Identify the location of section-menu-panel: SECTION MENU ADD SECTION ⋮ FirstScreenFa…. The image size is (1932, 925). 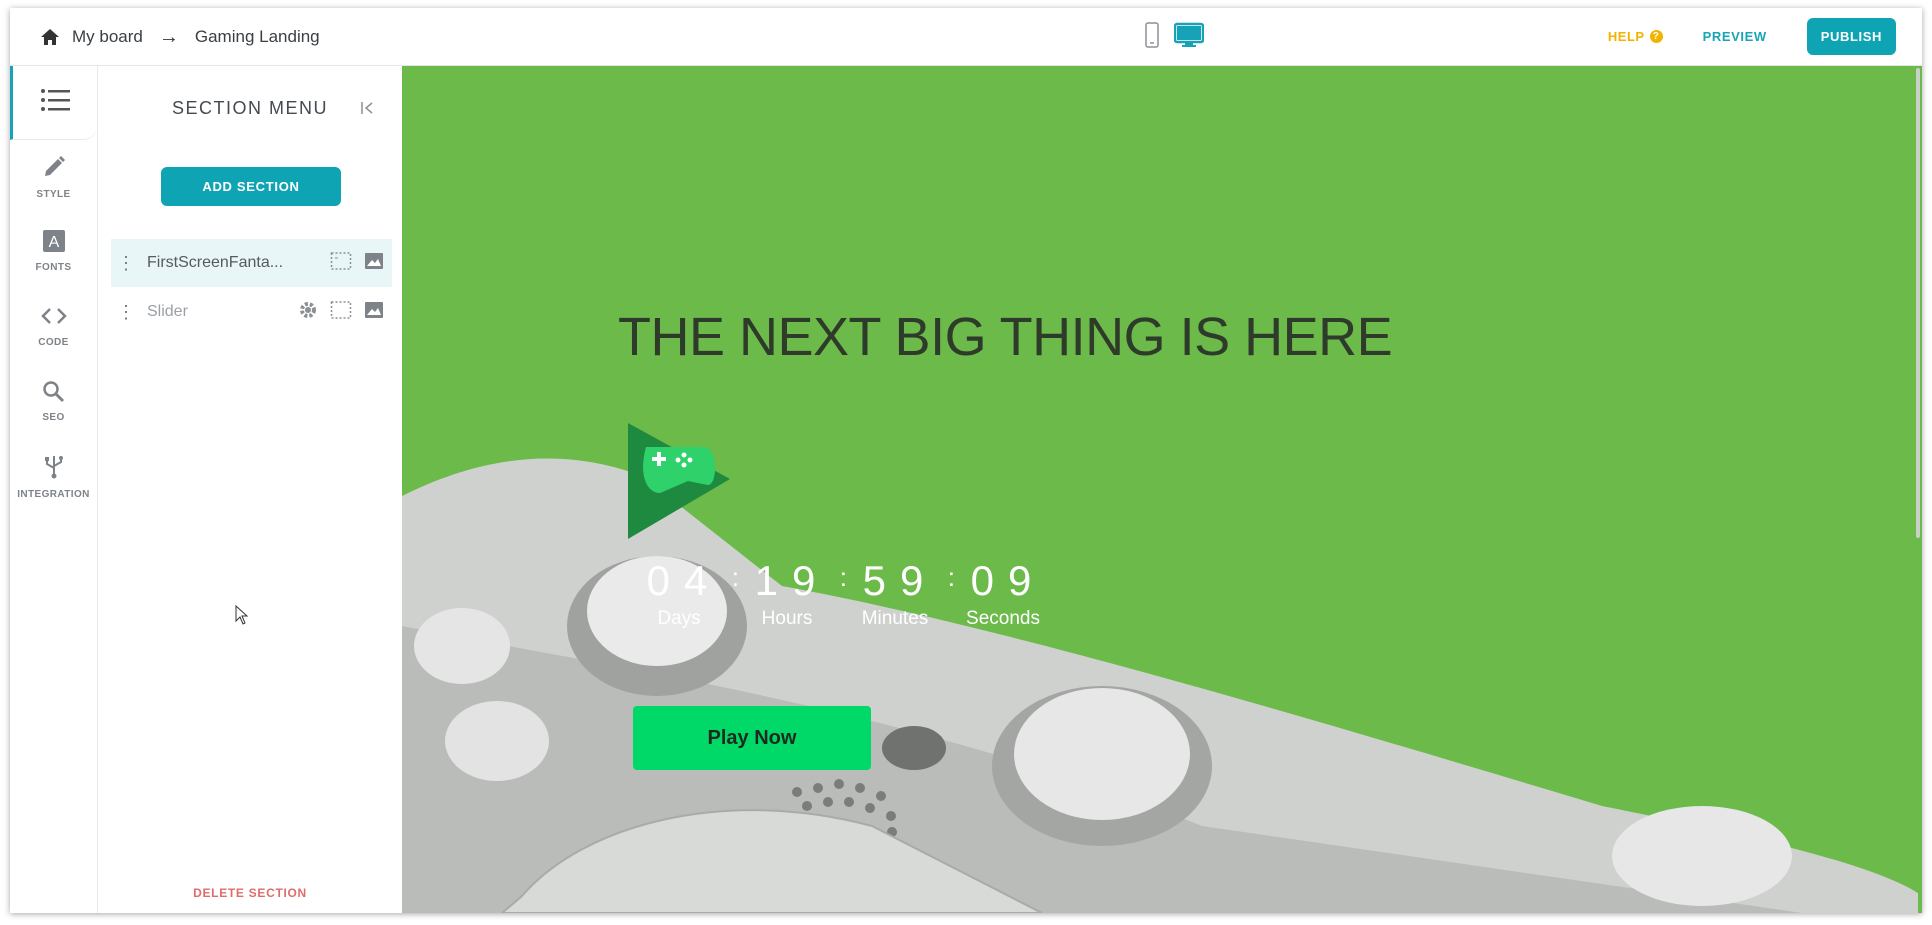
(250, 489).